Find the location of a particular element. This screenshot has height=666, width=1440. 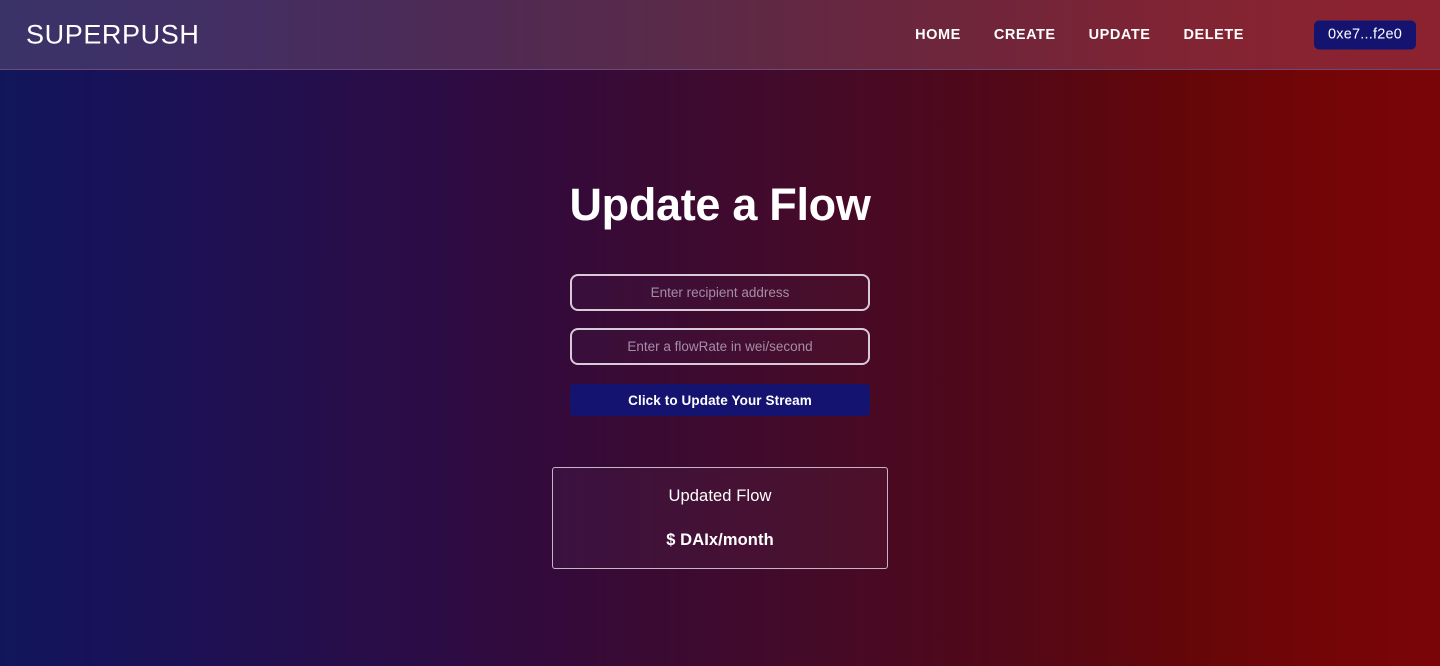

flow-rate-input is located at coordinates (720, 346).